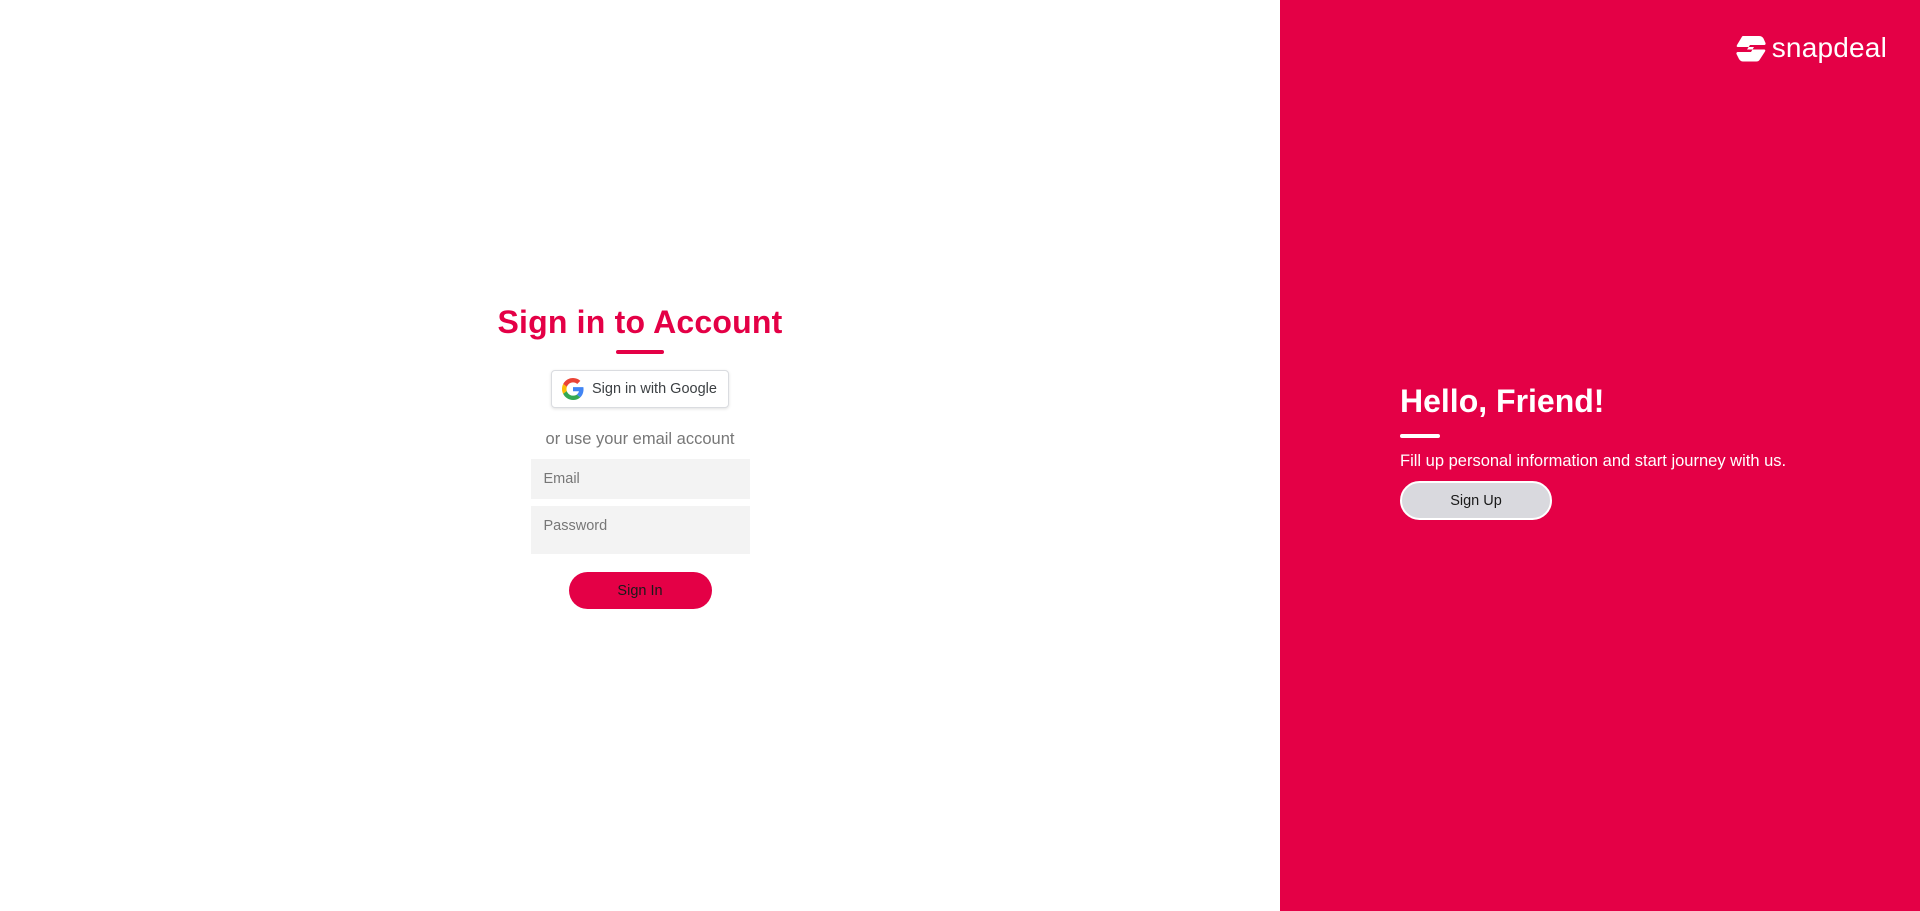  I want to click on signin-title: Sign in to Account, so click(640, 322).